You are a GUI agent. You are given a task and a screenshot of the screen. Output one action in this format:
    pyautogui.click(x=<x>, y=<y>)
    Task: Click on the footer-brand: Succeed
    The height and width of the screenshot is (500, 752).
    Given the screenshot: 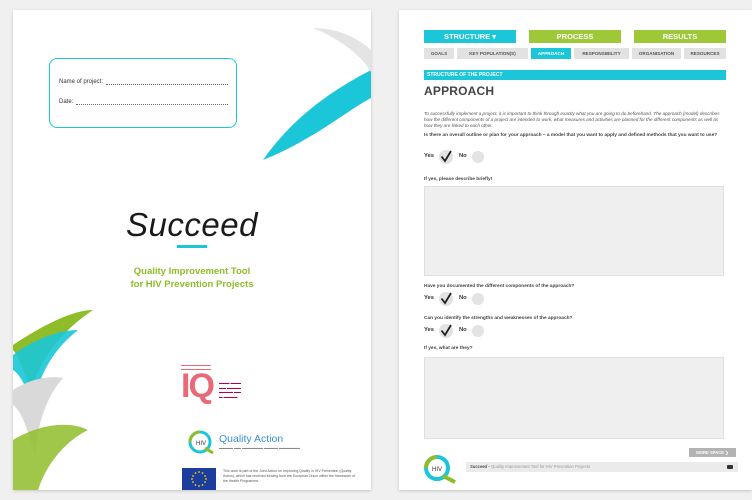 What is the action you would take?
    pyautogui.click(x=479, y=466)
    